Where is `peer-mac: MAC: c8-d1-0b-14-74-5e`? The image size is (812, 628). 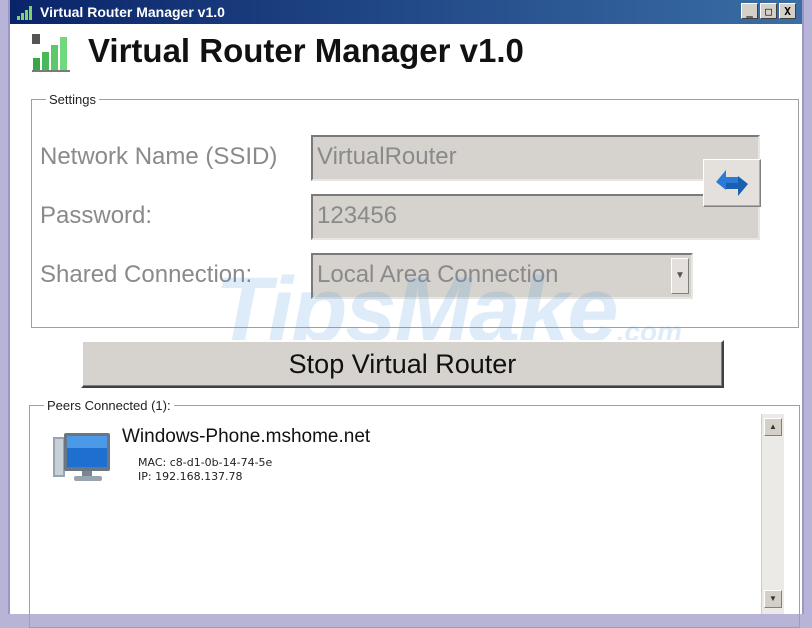
peer-mac: MAC: c8-d1-0b-14-74-5e is located at coordinates (205, 462).